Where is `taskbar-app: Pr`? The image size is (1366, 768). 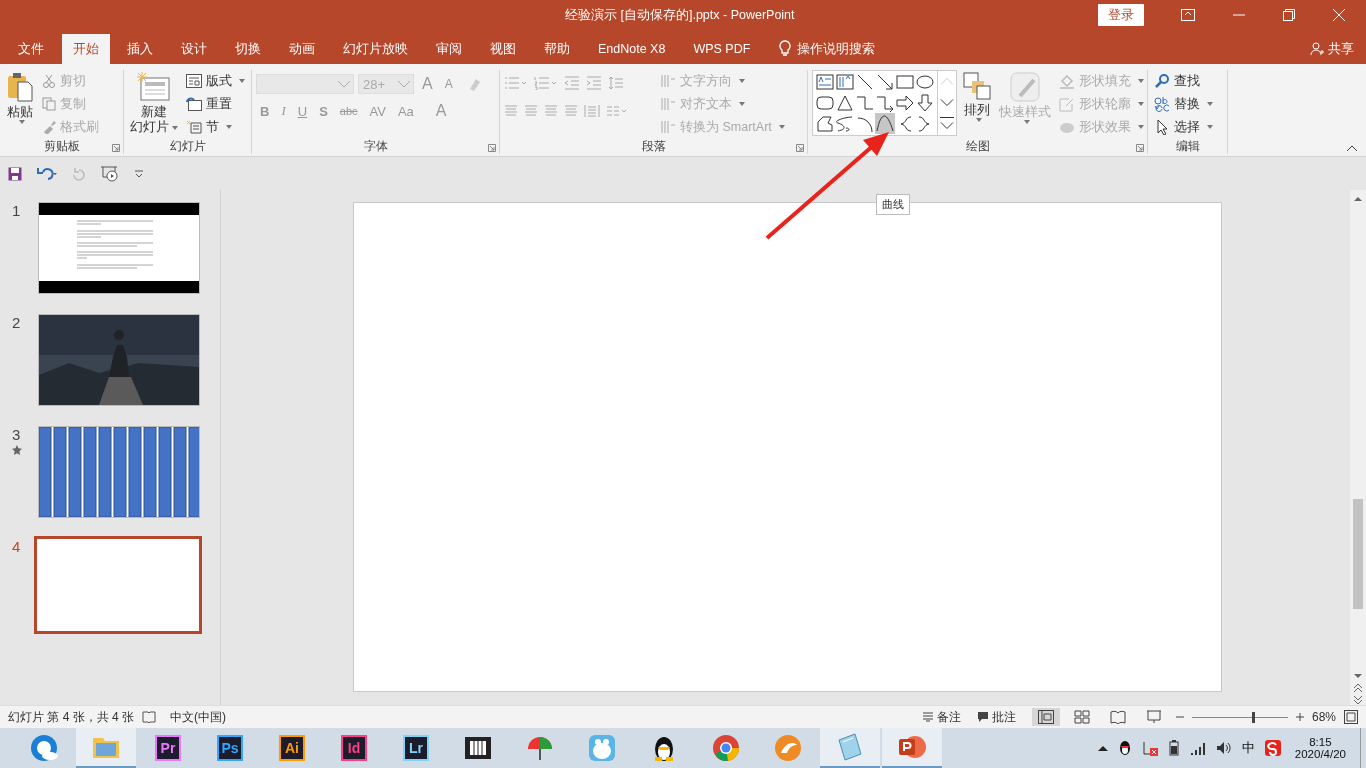
taskbar-app: Pr is located at coordinates (168, 748).